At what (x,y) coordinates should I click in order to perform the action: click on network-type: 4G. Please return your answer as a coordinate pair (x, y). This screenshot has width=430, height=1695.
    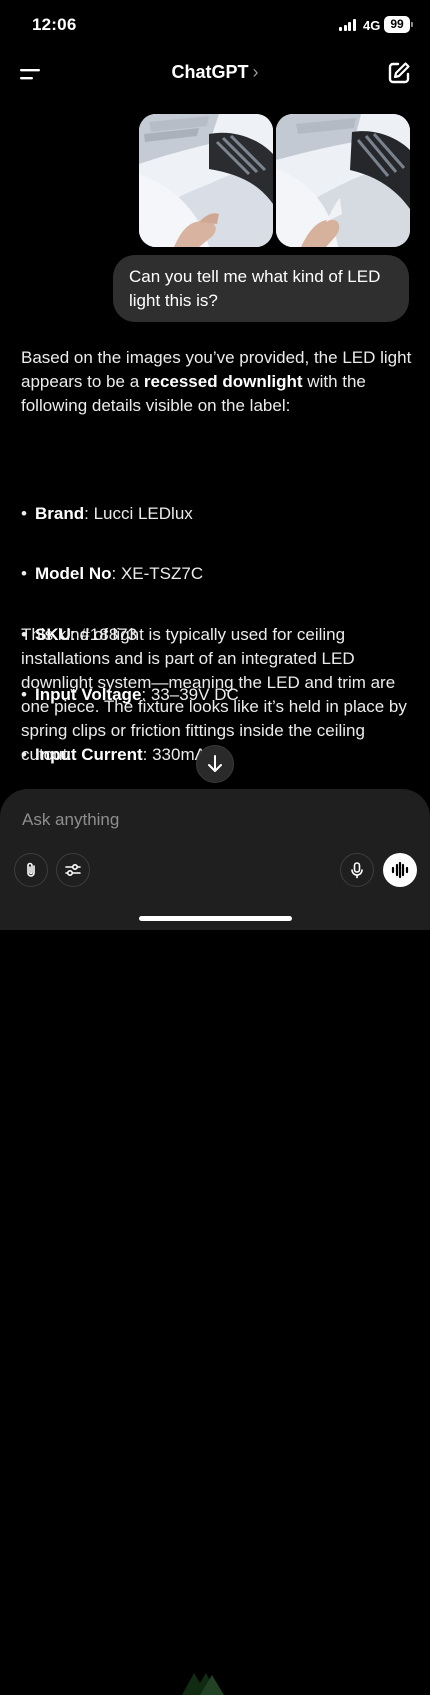
    Looking at the image, I should click on (372, 25).